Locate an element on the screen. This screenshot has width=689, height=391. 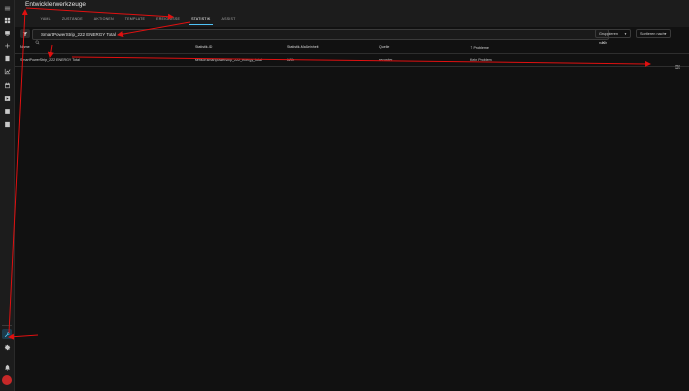
tab-yaml: YAML is located at coordinates (45, 21).